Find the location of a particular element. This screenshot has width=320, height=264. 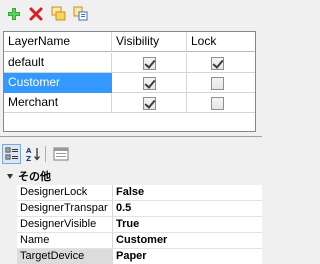

copy-layer-button is located at coordinates (59, 14).